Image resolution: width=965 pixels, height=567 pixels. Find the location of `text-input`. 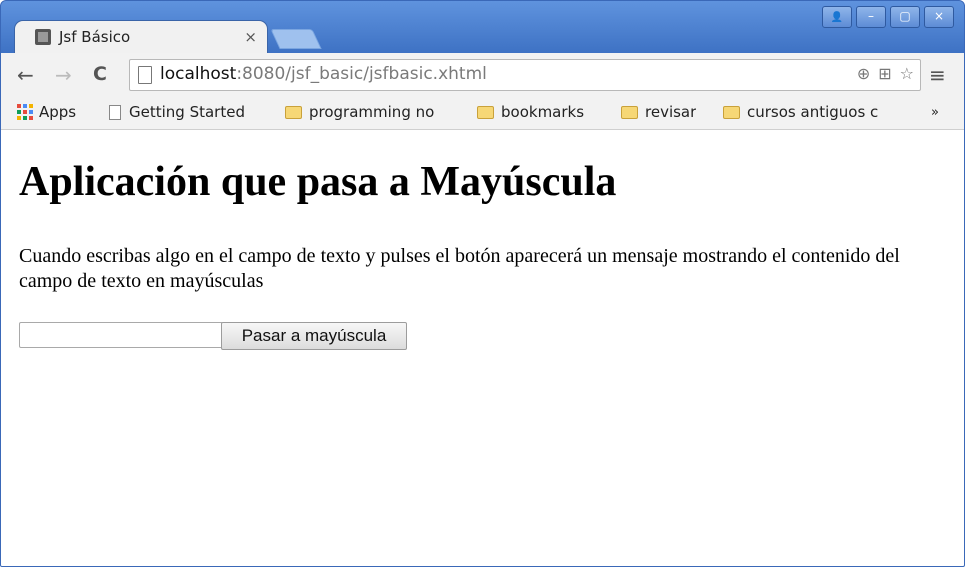

text-input is located at coordinates (121, 335).